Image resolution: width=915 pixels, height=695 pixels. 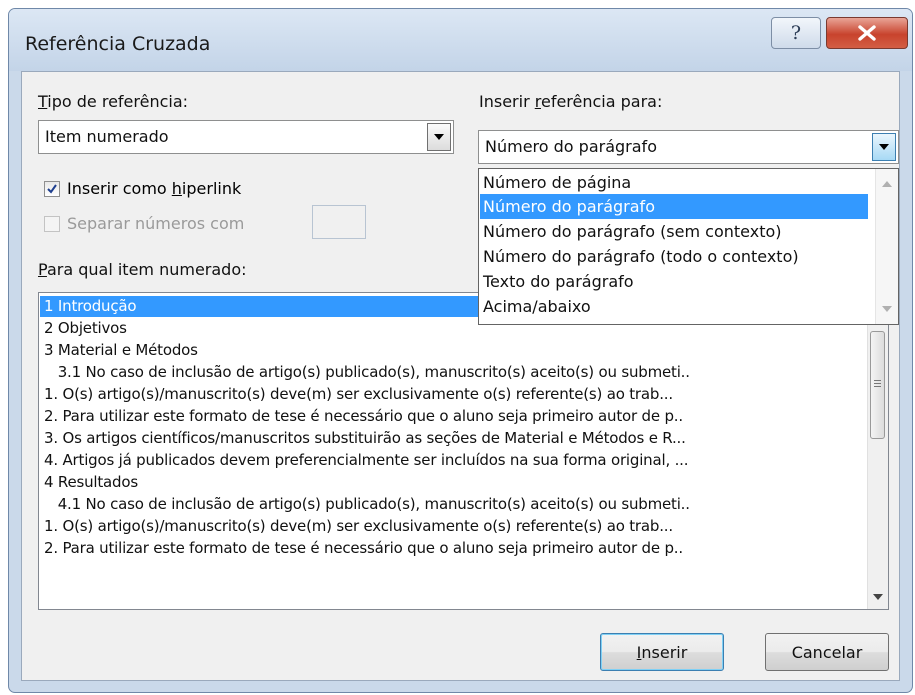 I want to click on dropdown-option: Número do parágrafo (sem contexto), so click(x=674, y=231).